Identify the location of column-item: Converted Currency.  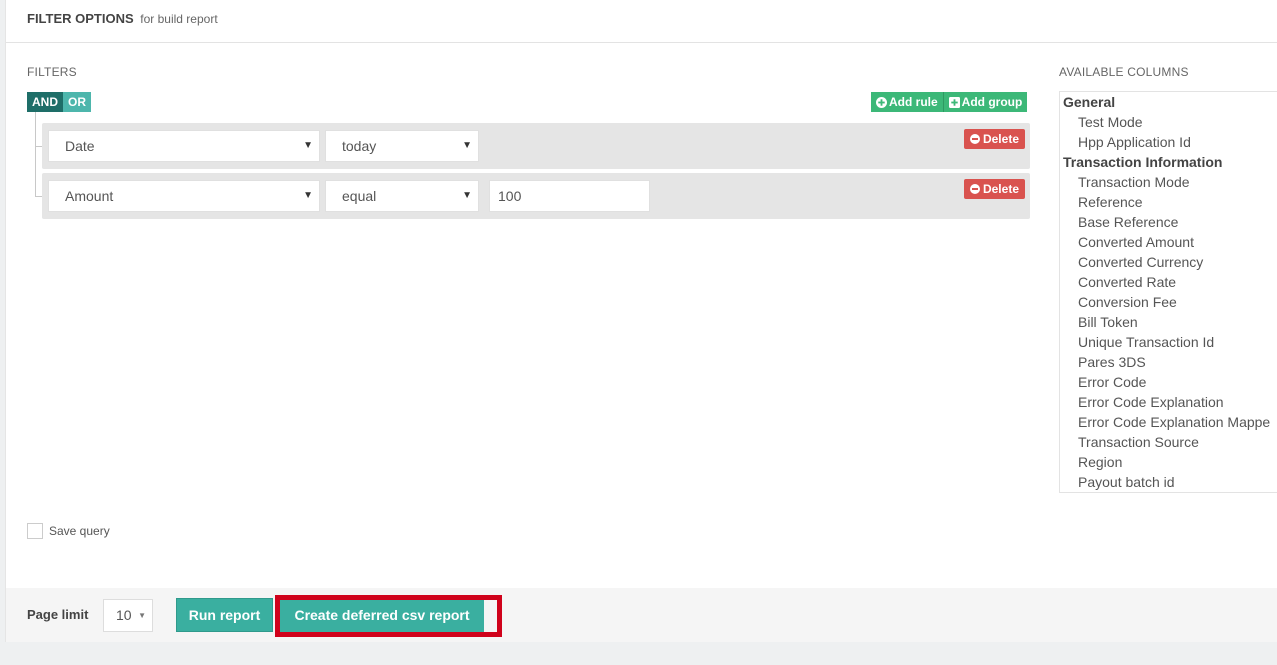
(1168, 262).